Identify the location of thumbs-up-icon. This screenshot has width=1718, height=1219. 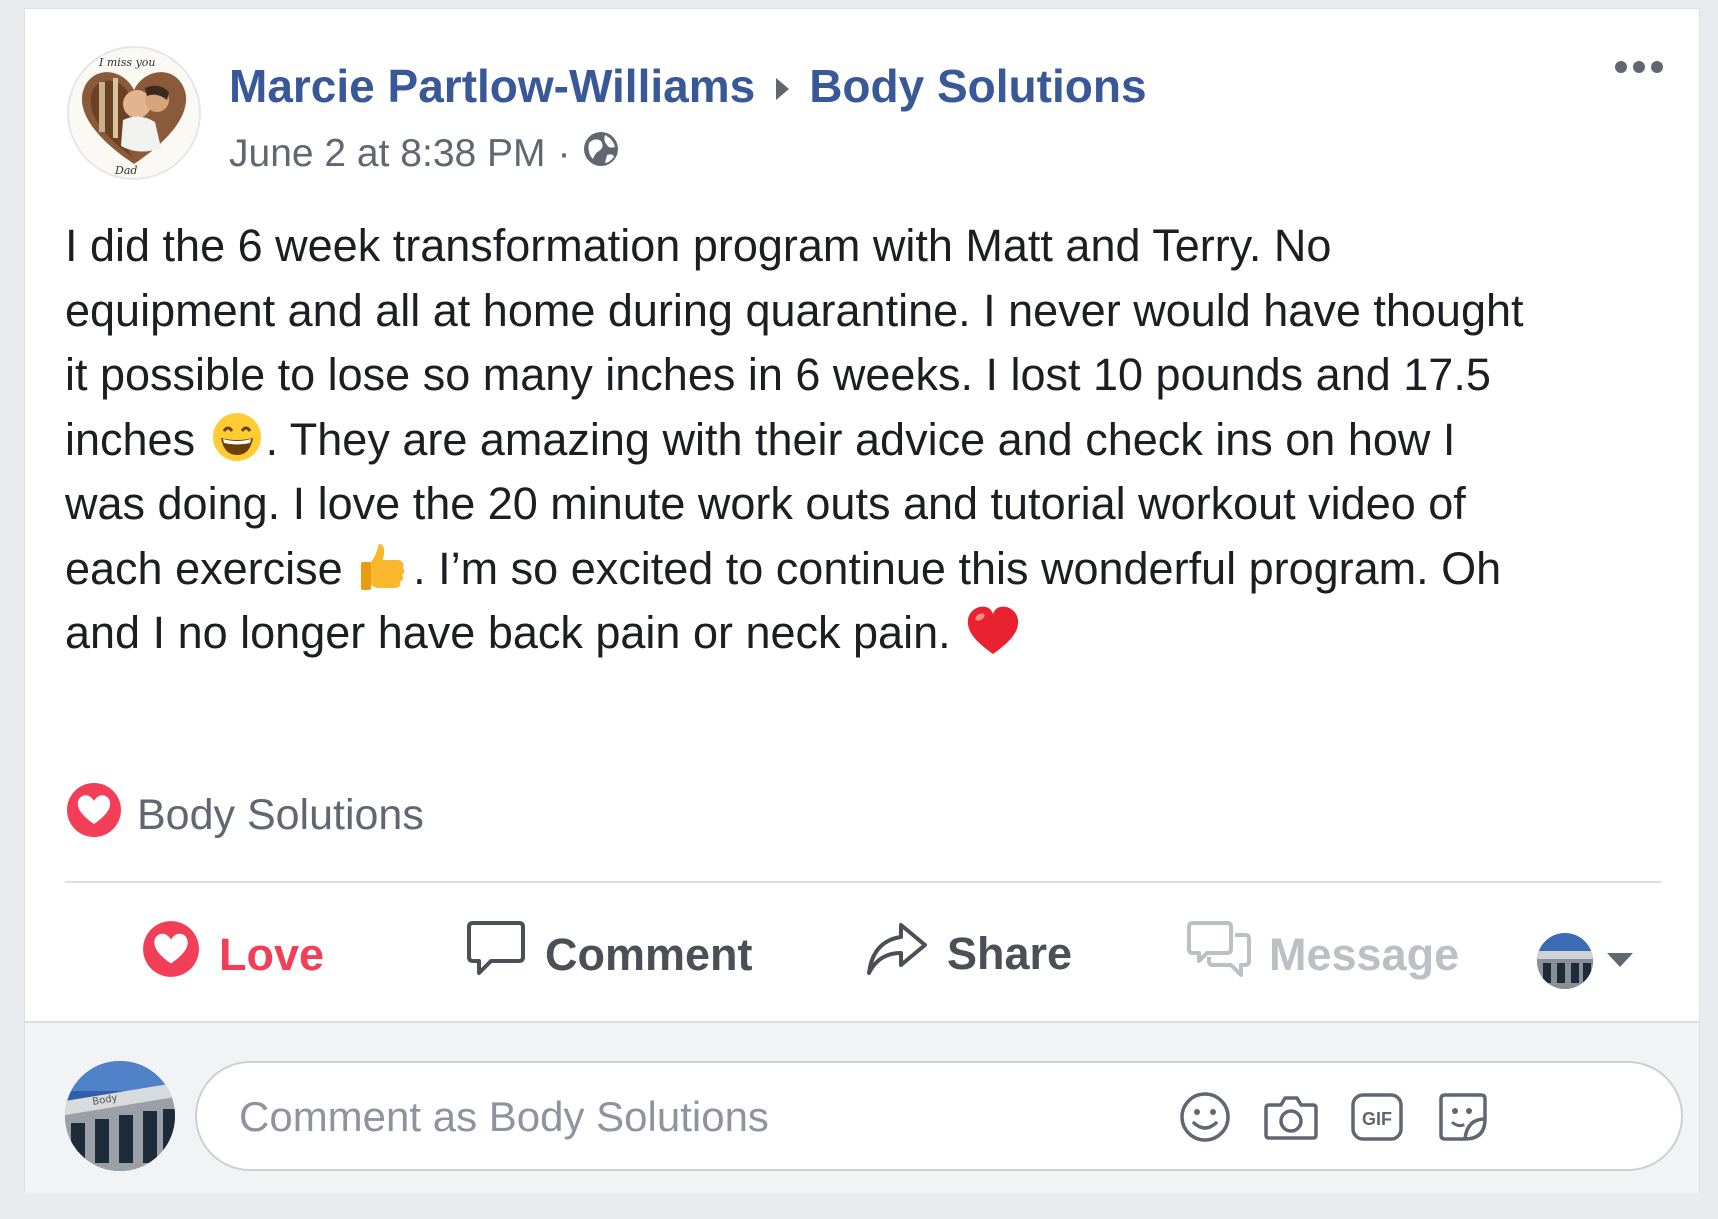
(384, 566).